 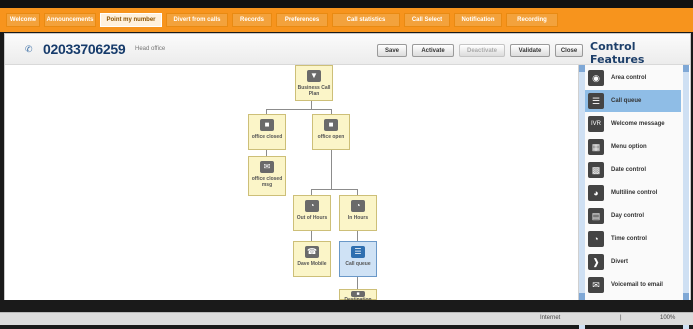 What do you see at coordinates (628, 216) in the screenshot?
I see `feature-label: Day control` at bounding box center [628, 216].